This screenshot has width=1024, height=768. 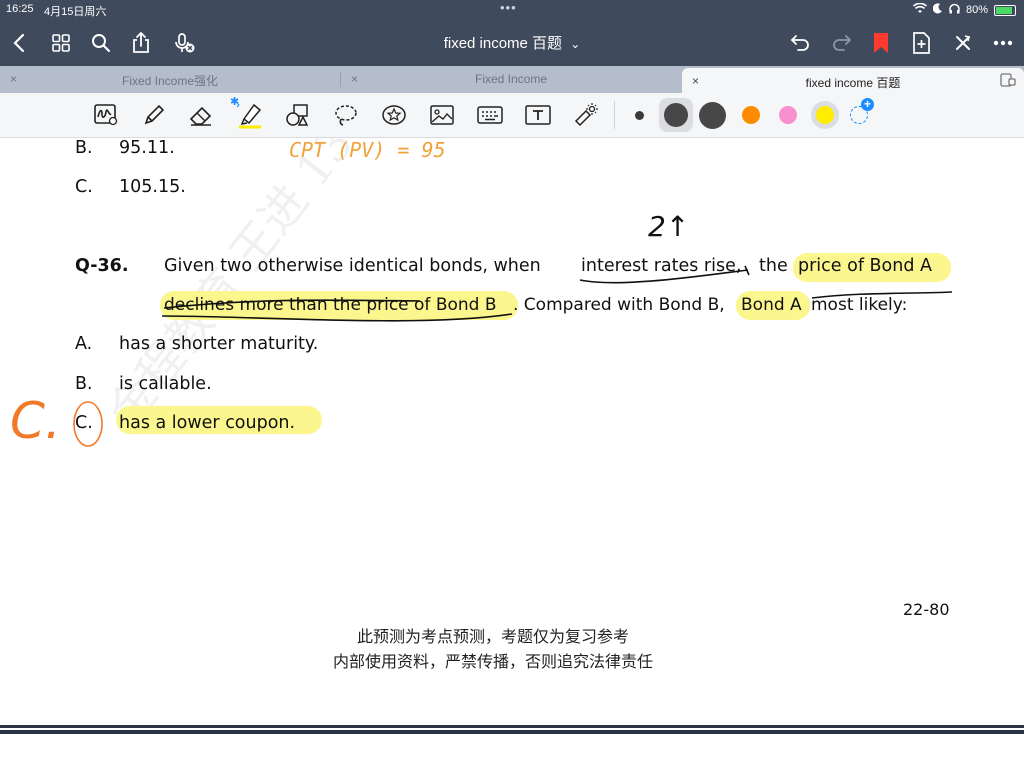 I want to click on split-view-icon, so click(x=1008, y=81).